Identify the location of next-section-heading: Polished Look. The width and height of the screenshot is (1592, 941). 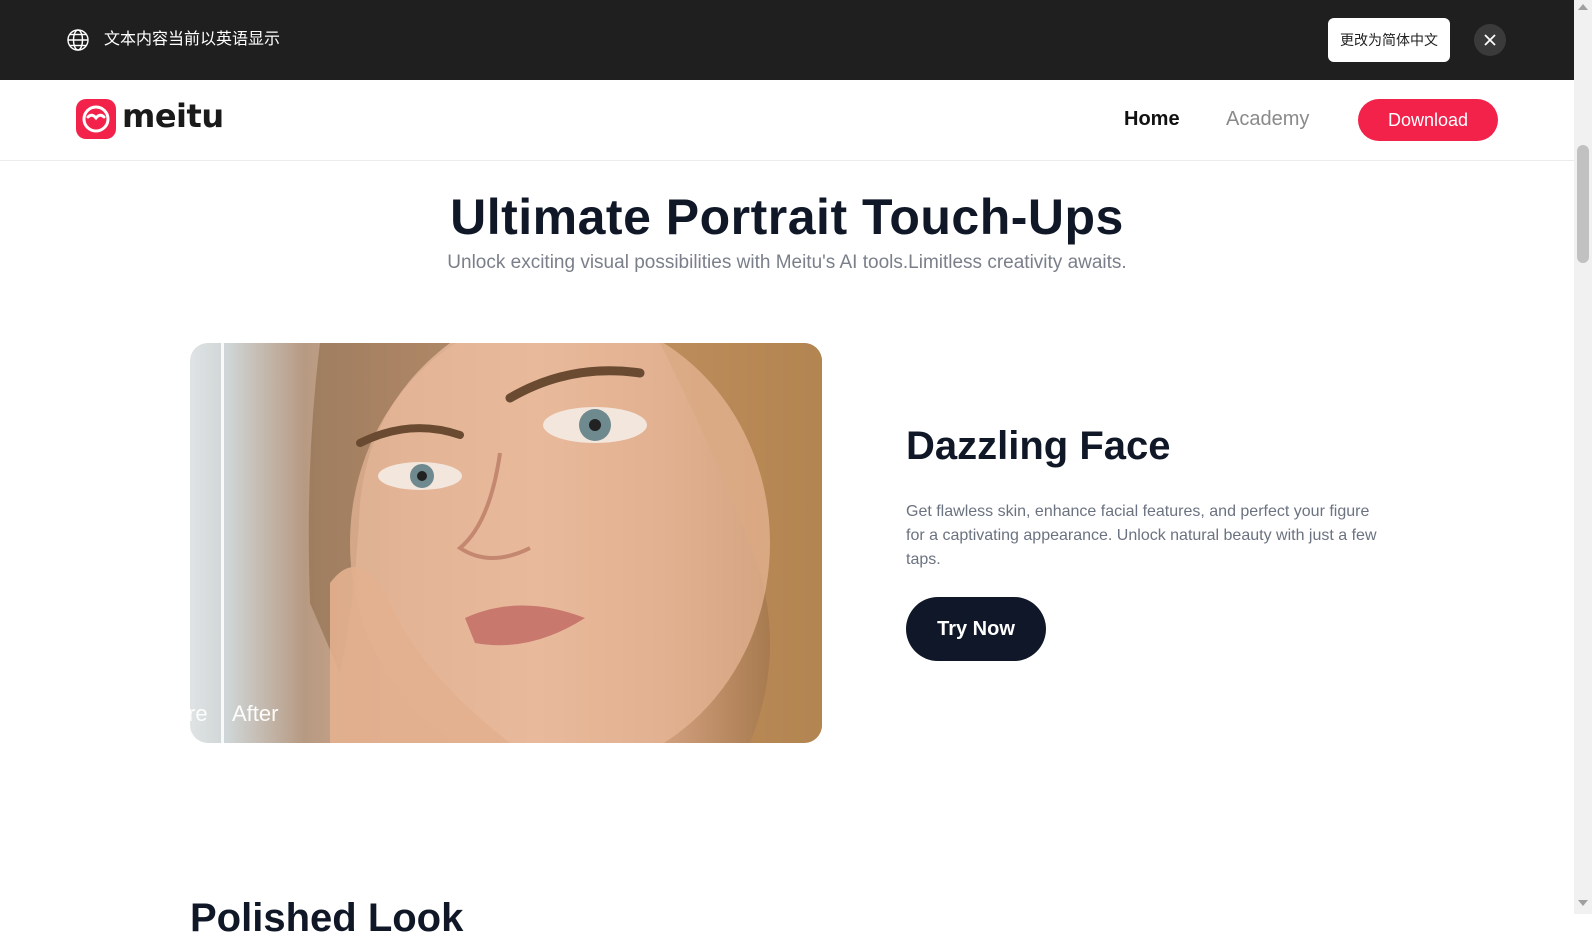
(327, 918).